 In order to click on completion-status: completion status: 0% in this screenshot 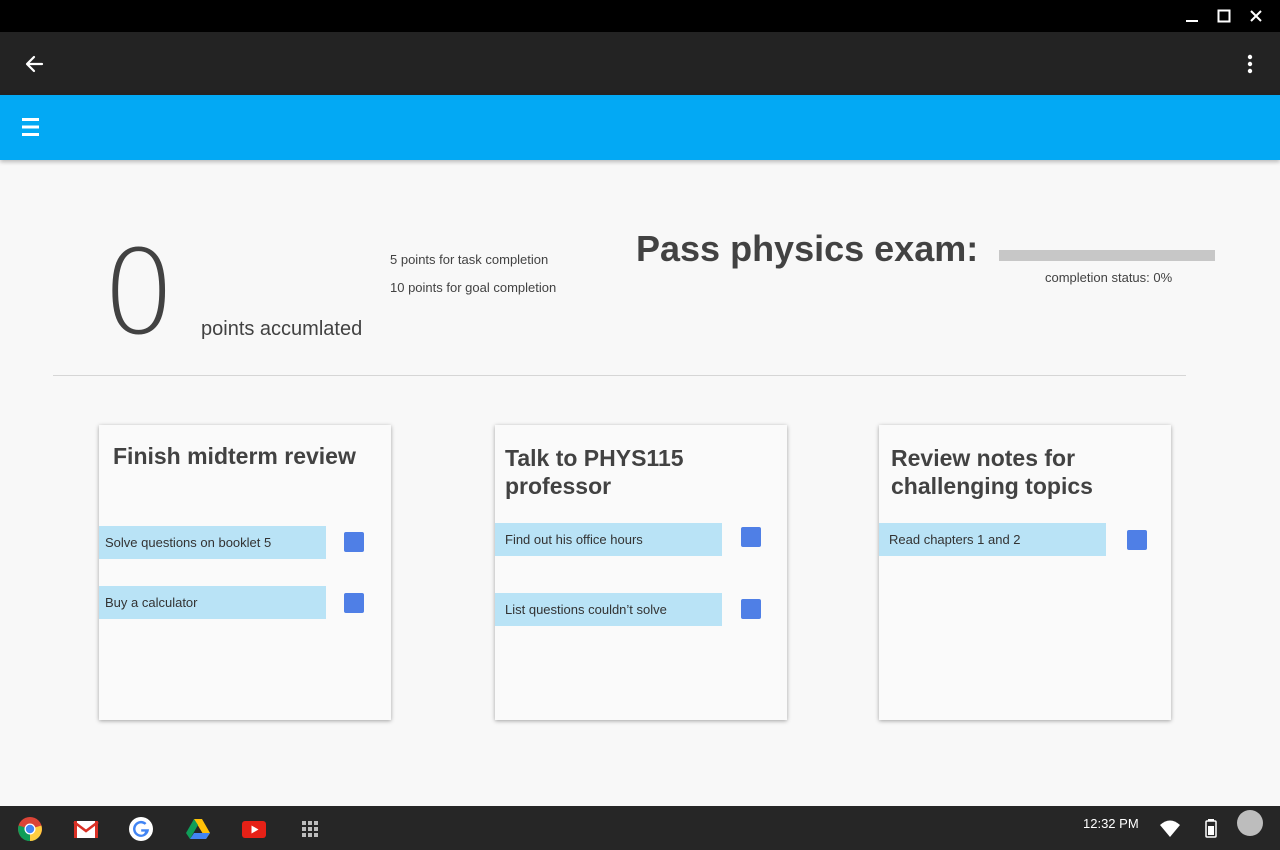, I will do `click(1109, 277)`.